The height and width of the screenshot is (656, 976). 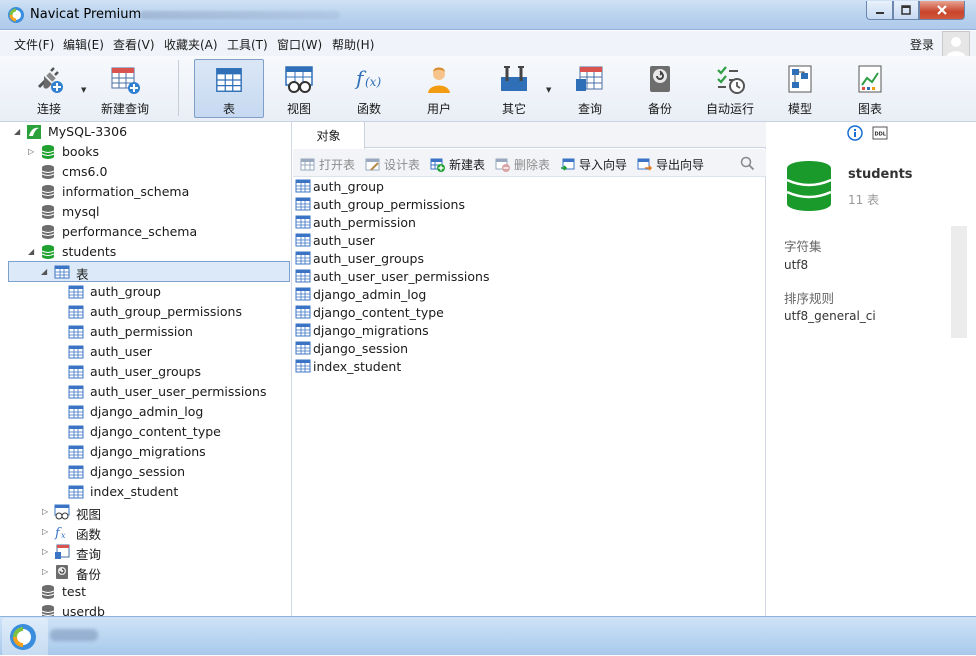 I want to click on user-button: 用户, so click(x=439, y=88).